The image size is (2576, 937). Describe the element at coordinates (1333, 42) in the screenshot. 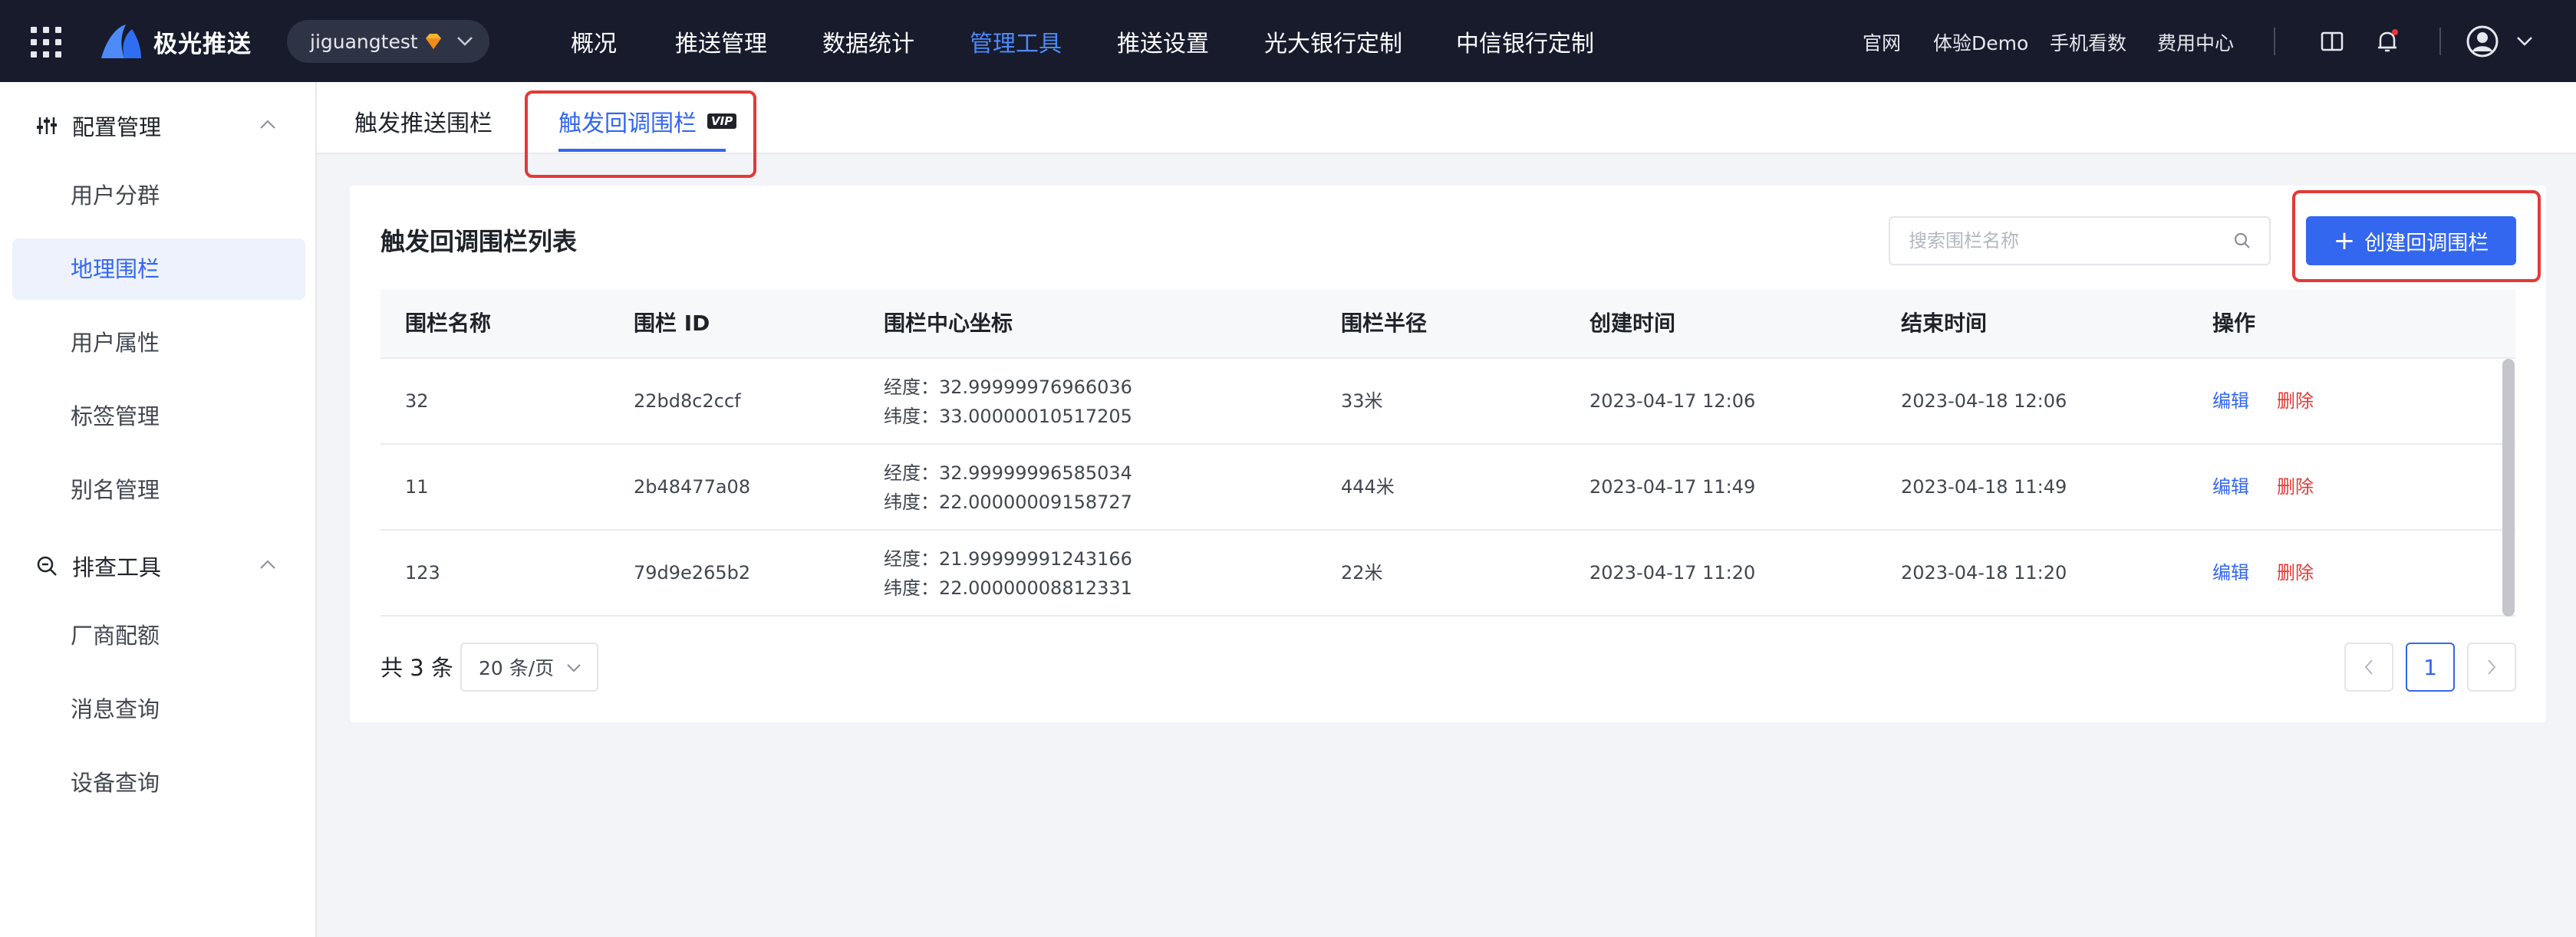

I see `nav-everbright-custom: 光大银行定制` at that location.